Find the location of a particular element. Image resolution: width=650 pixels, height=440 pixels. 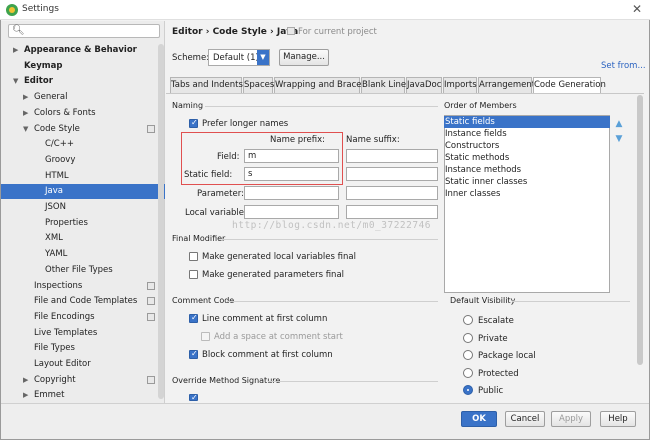

tab: Tabs and Indents is located at coordinates (206, 85).